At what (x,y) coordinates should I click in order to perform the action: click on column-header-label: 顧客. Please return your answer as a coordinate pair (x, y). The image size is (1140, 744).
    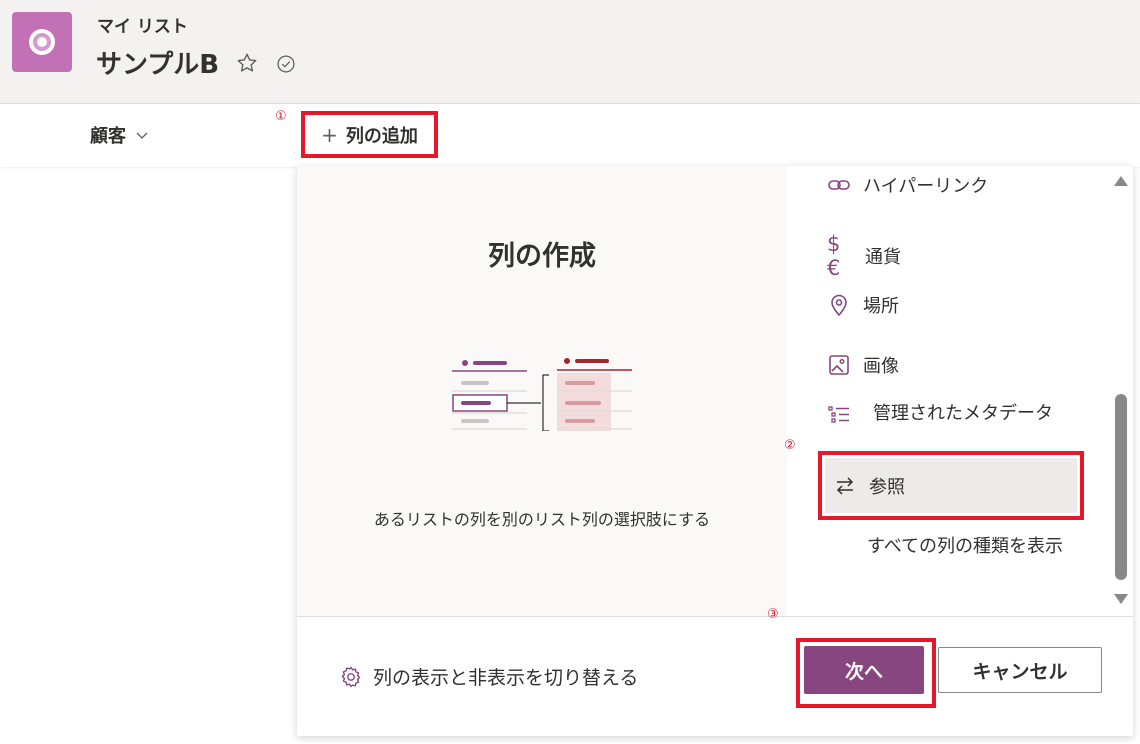
    Looking at the image, I should click on (108, 136).